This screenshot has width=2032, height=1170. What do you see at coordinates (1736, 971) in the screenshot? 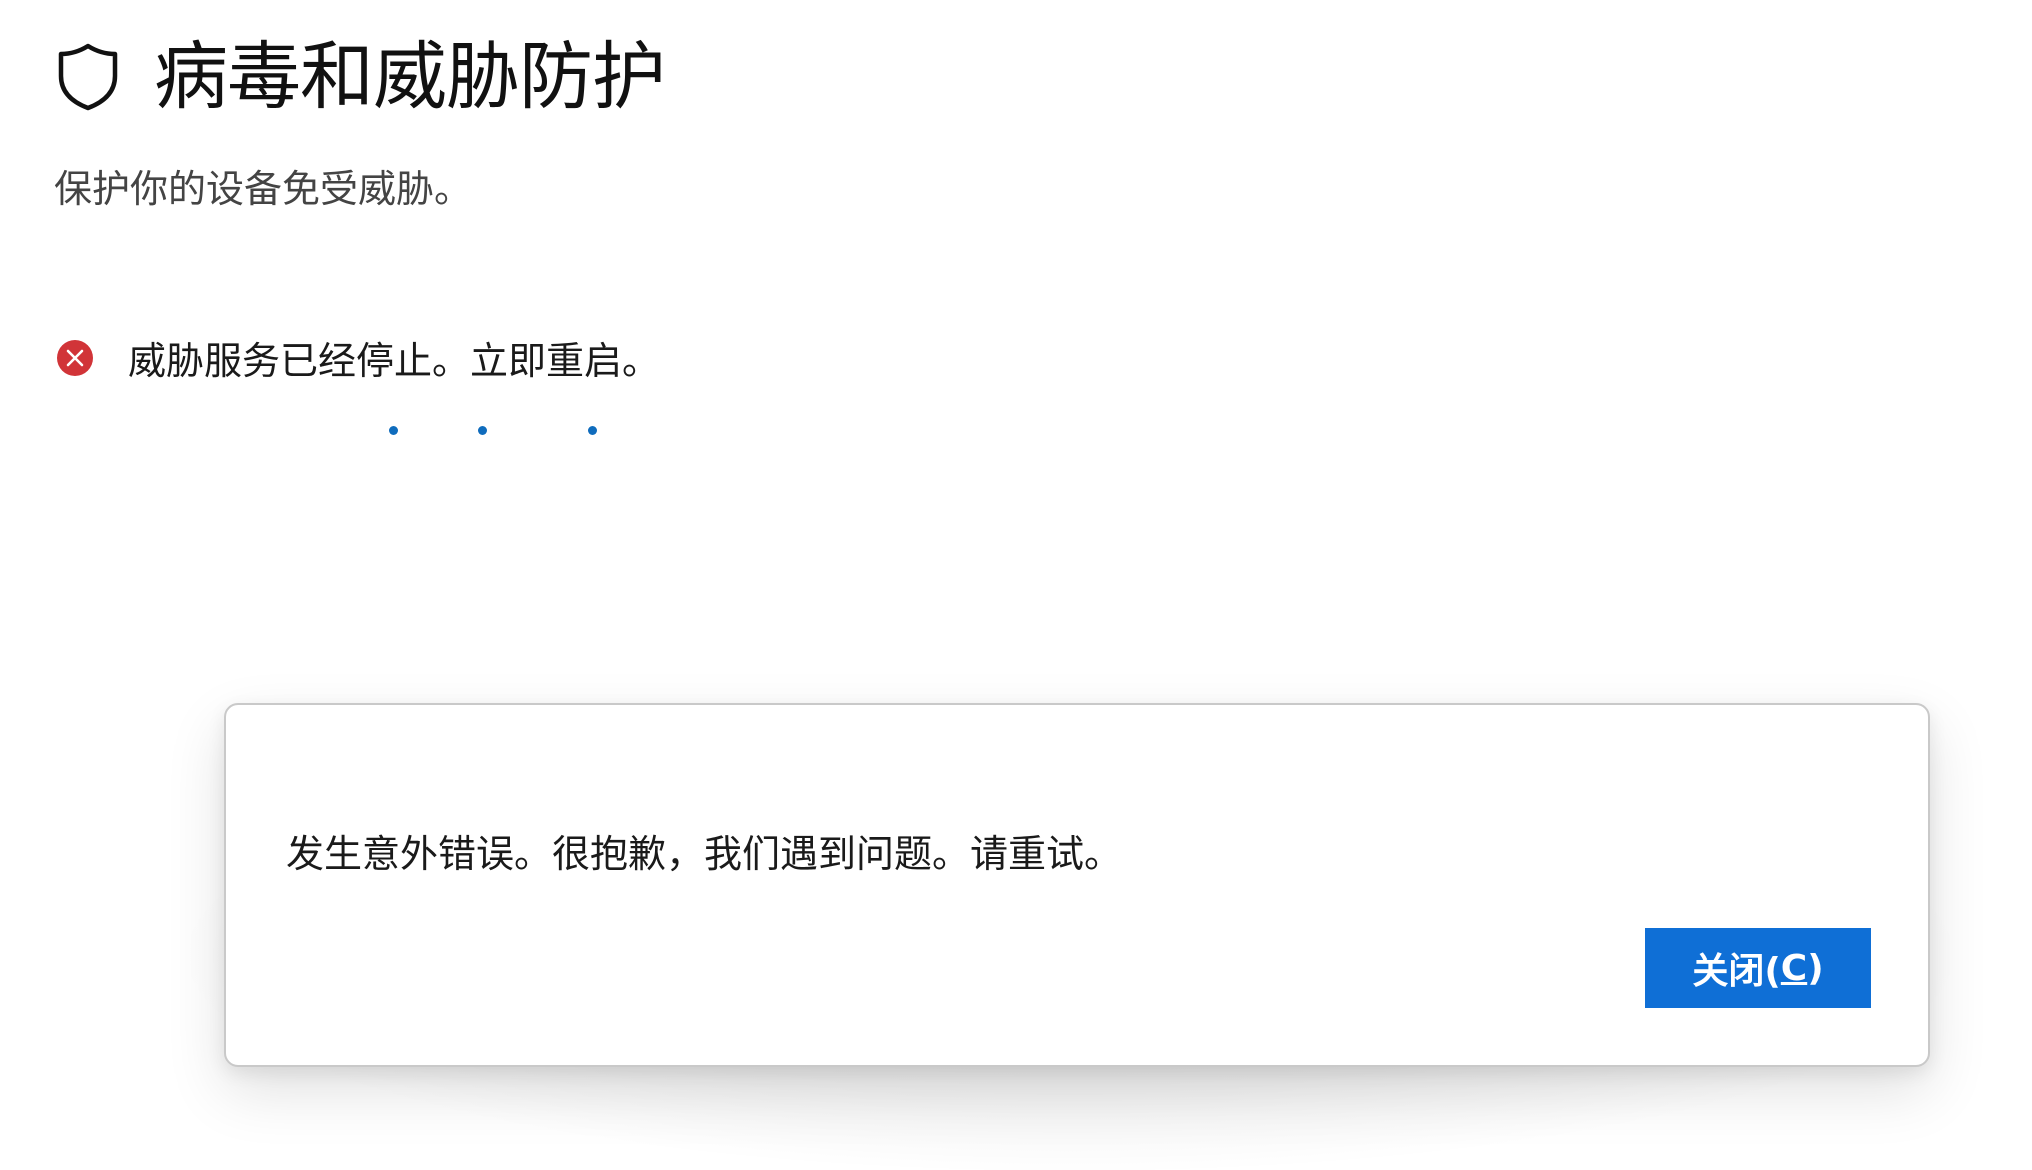
I see `close-button-label-prefix: 关闭(` at bounding box center [1736, 971].